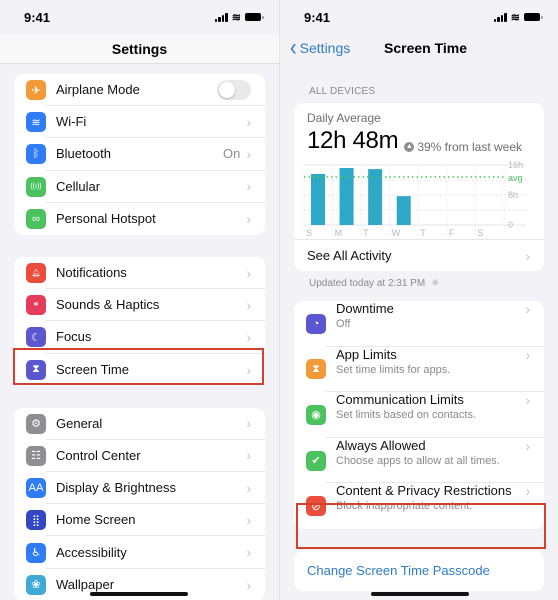  What do you see at coordinates (36, 584) in the screenshot?
I see `flower-icon: ❀` at bounding box center [36, 584].